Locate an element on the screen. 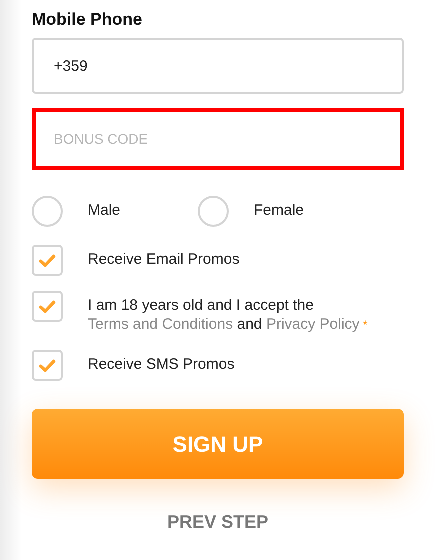 This screenshot has width=436, height=560. checkbox-label: Receive SMS Promos is located at coordinates (162, 364).